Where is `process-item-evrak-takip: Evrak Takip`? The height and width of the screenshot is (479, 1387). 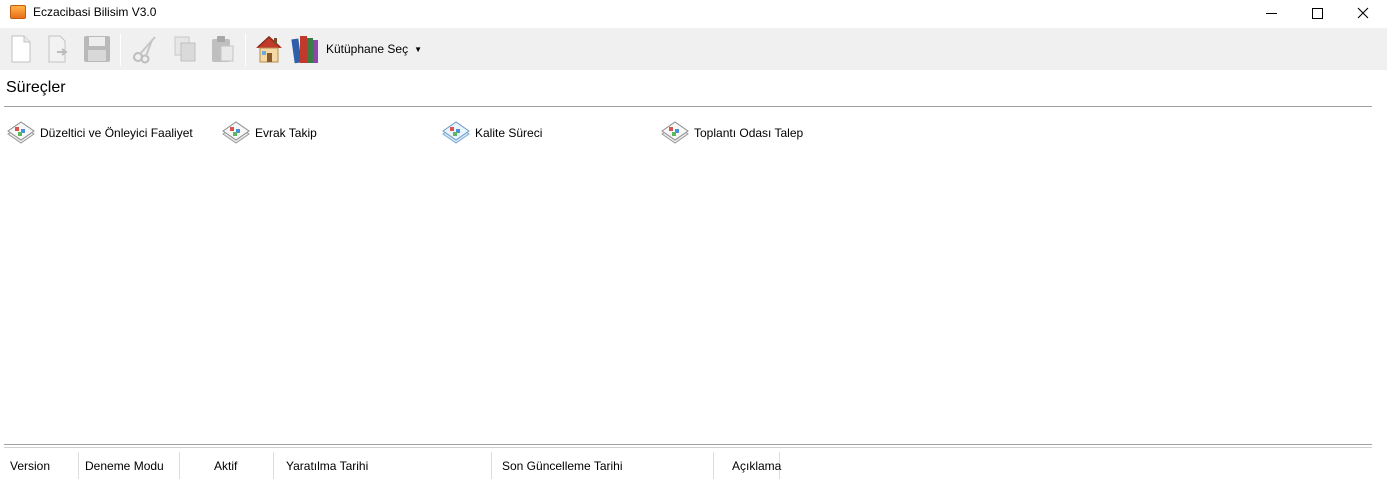 process-item-evrak-takip: Evrak Takip is located at coordinates (269, 133).